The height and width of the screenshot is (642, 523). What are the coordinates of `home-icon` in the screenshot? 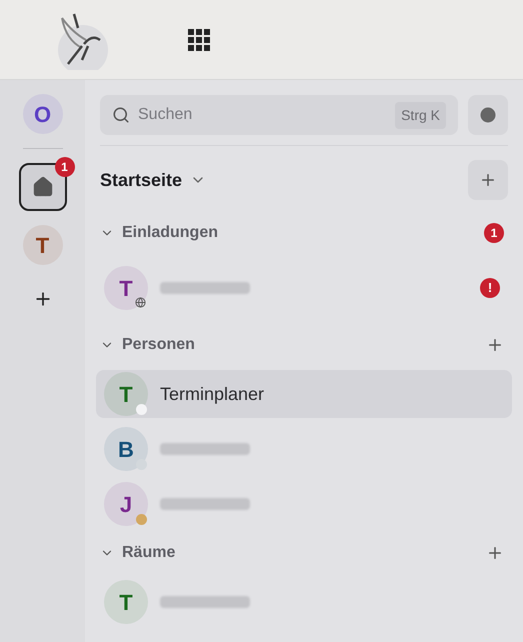 It's located at (43, 187).